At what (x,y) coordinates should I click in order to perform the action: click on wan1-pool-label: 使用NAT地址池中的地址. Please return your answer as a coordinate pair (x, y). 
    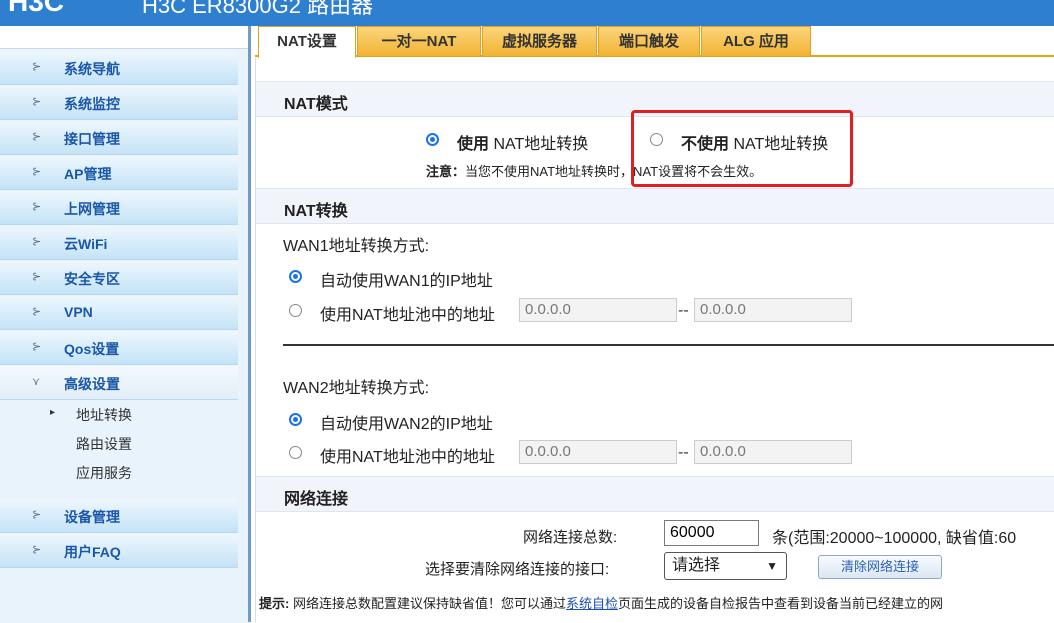
    Looking at the image, I should click on (407, 313).